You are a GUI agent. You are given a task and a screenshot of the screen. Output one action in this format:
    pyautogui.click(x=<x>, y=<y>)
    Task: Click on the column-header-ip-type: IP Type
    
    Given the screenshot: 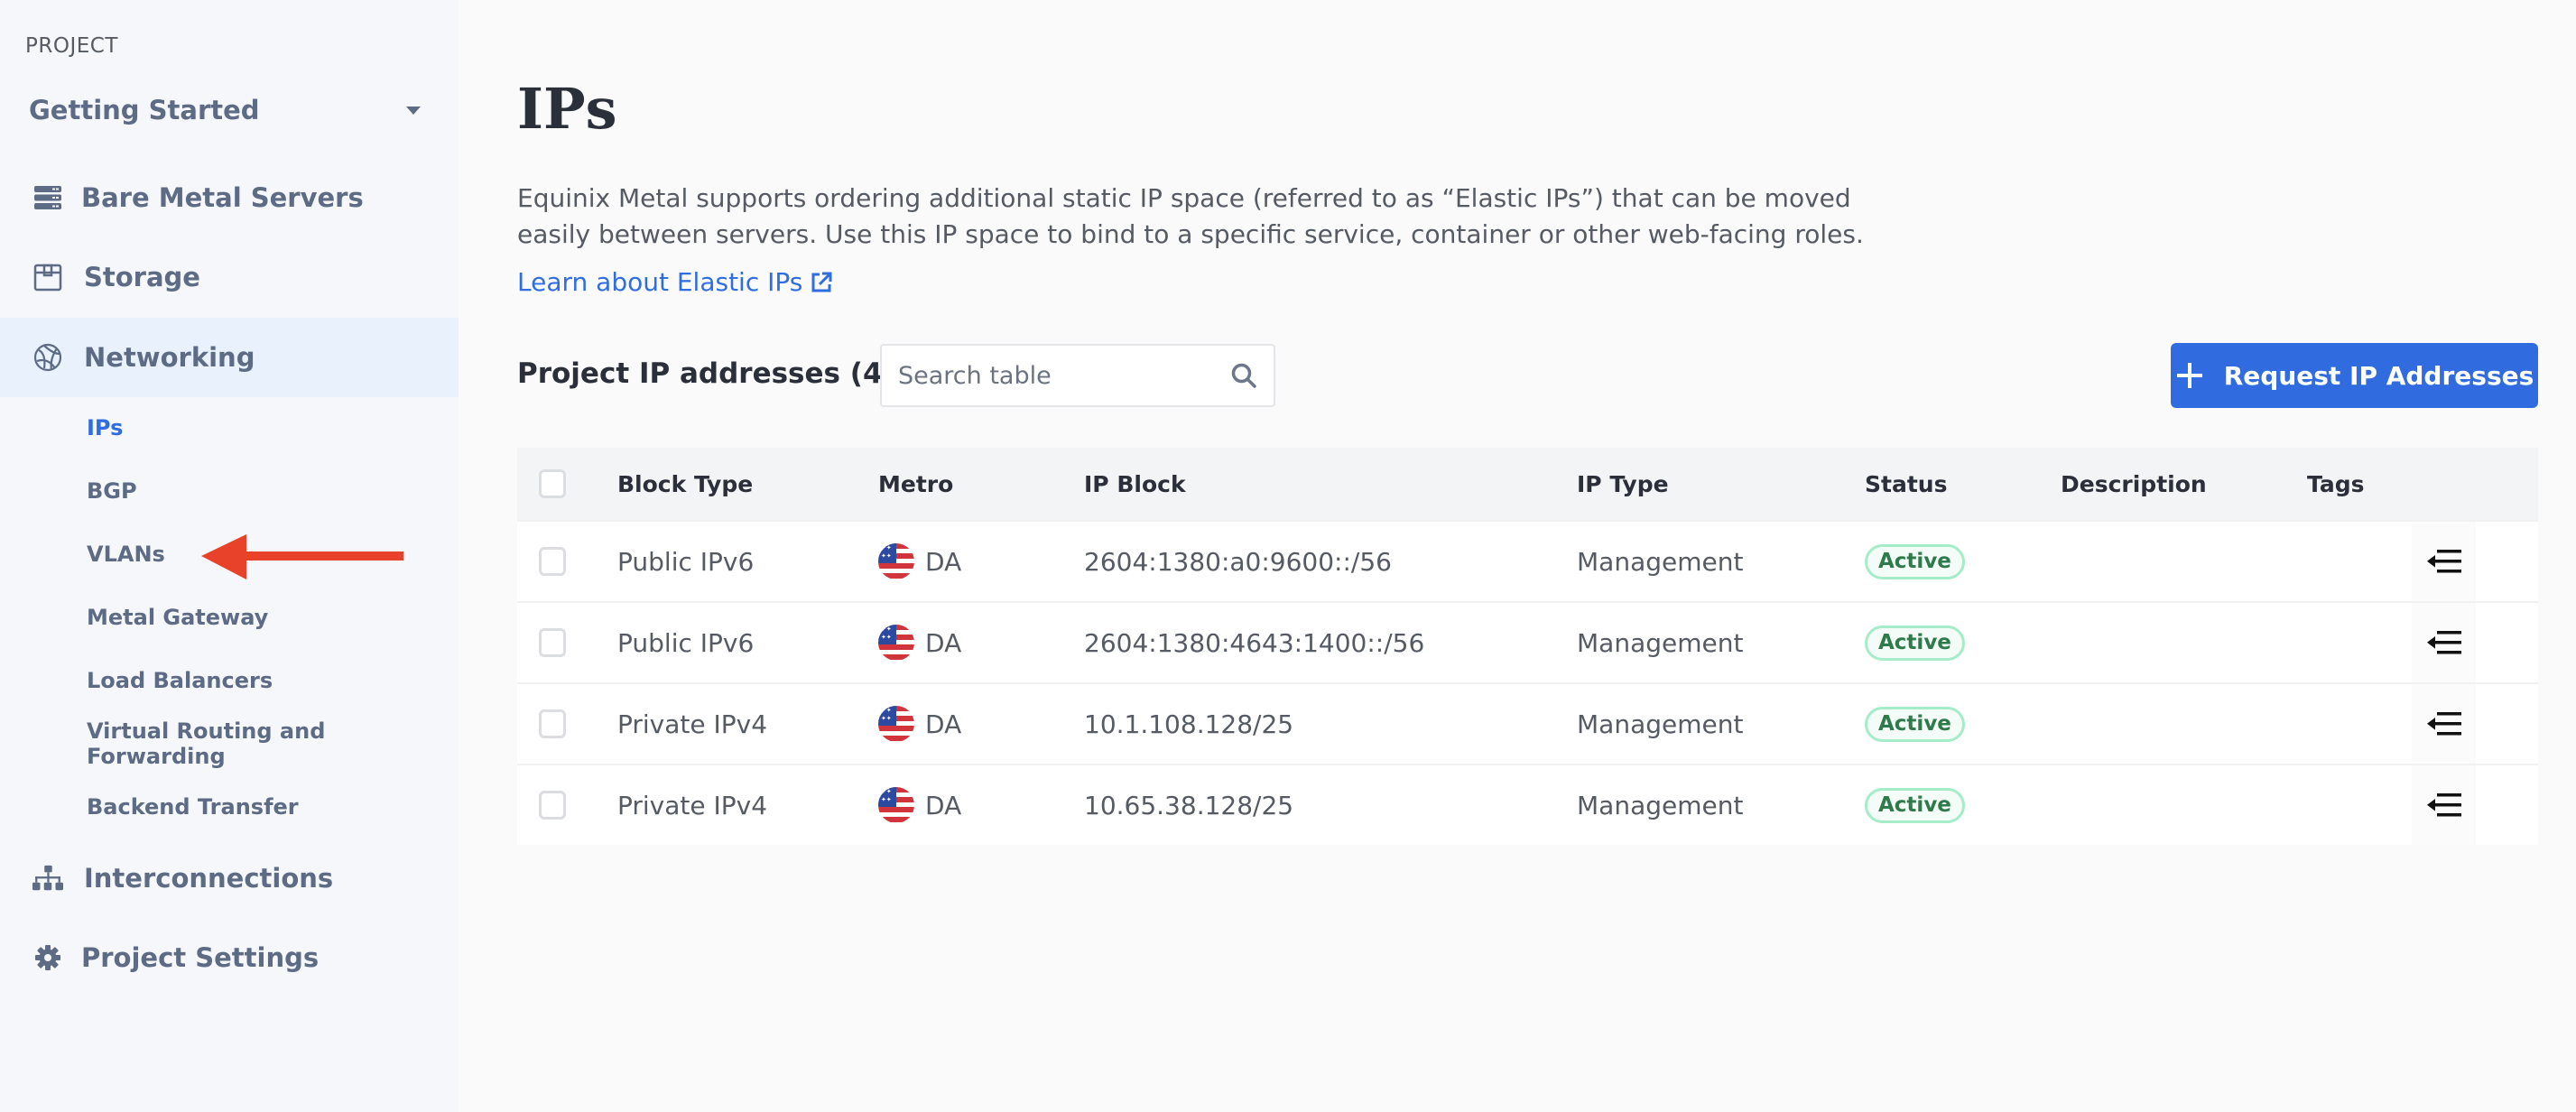 What is the action you would take?
    pyautogui.click(x=1623, y=484)
    